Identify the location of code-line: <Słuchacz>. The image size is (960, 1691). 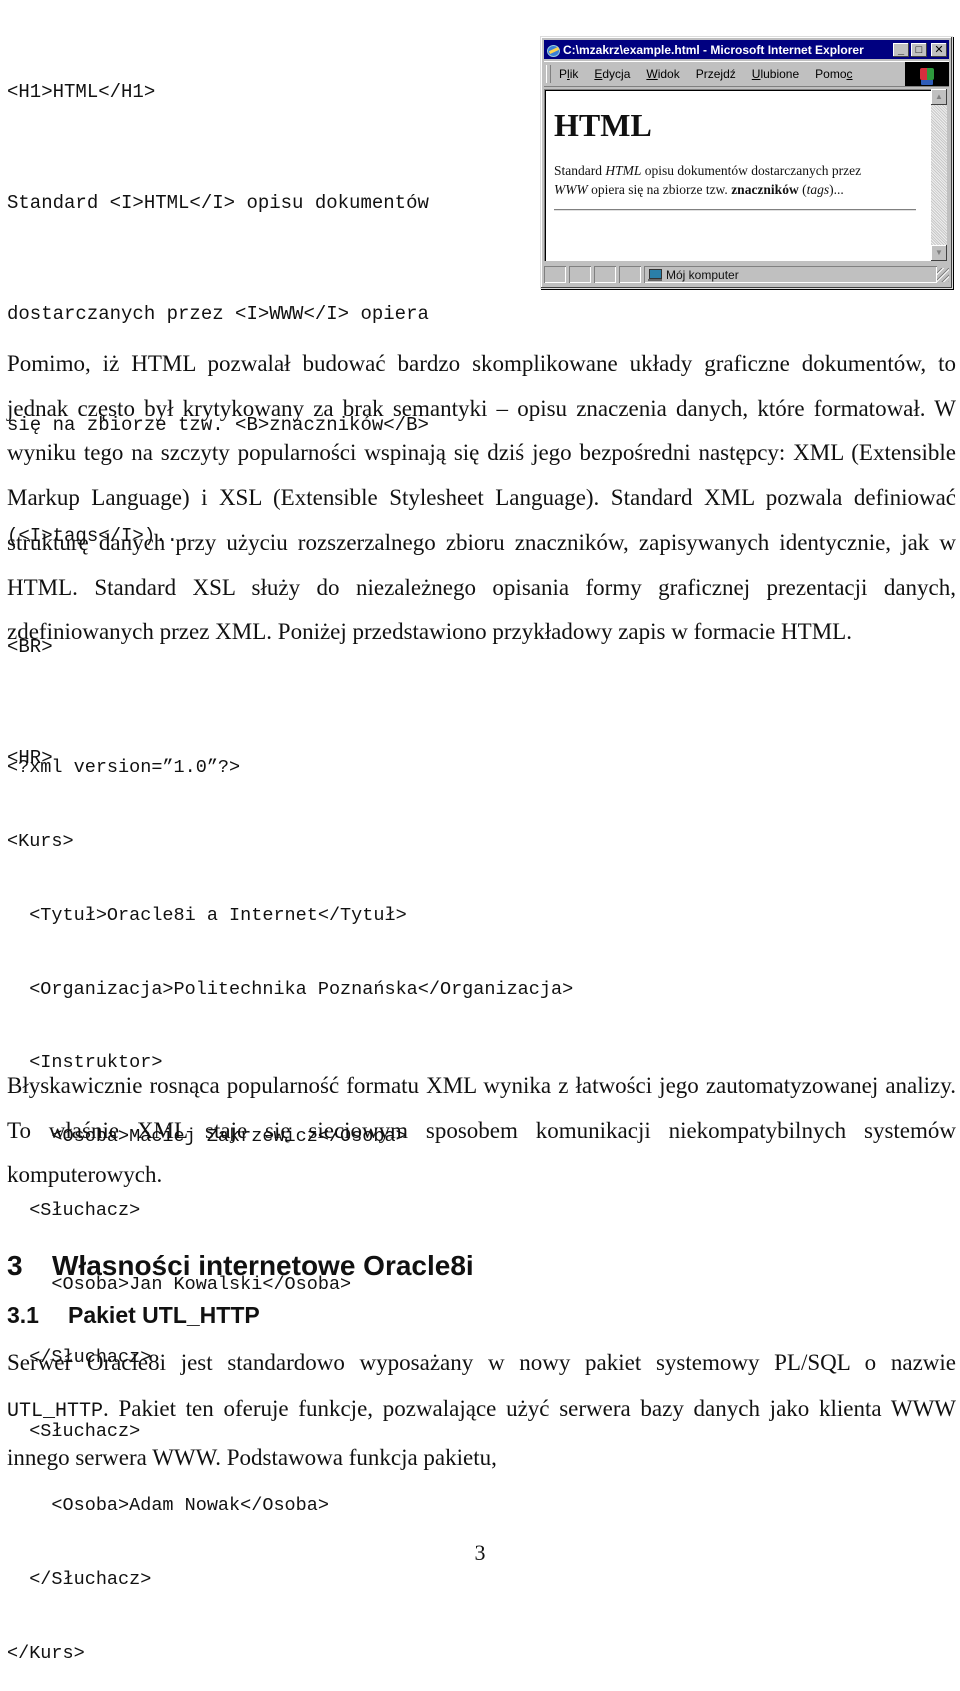
(74, 1210).